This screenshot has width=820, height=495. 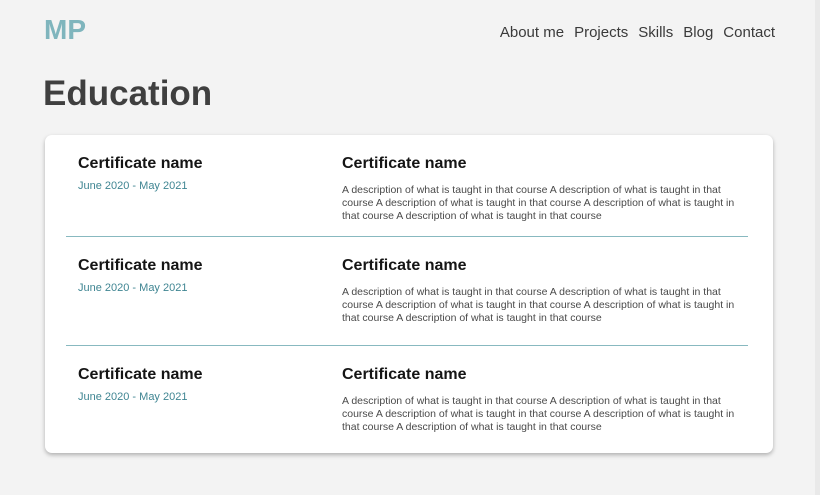 I want to click on nav-skills: Skills, so click(x=655, y=32).